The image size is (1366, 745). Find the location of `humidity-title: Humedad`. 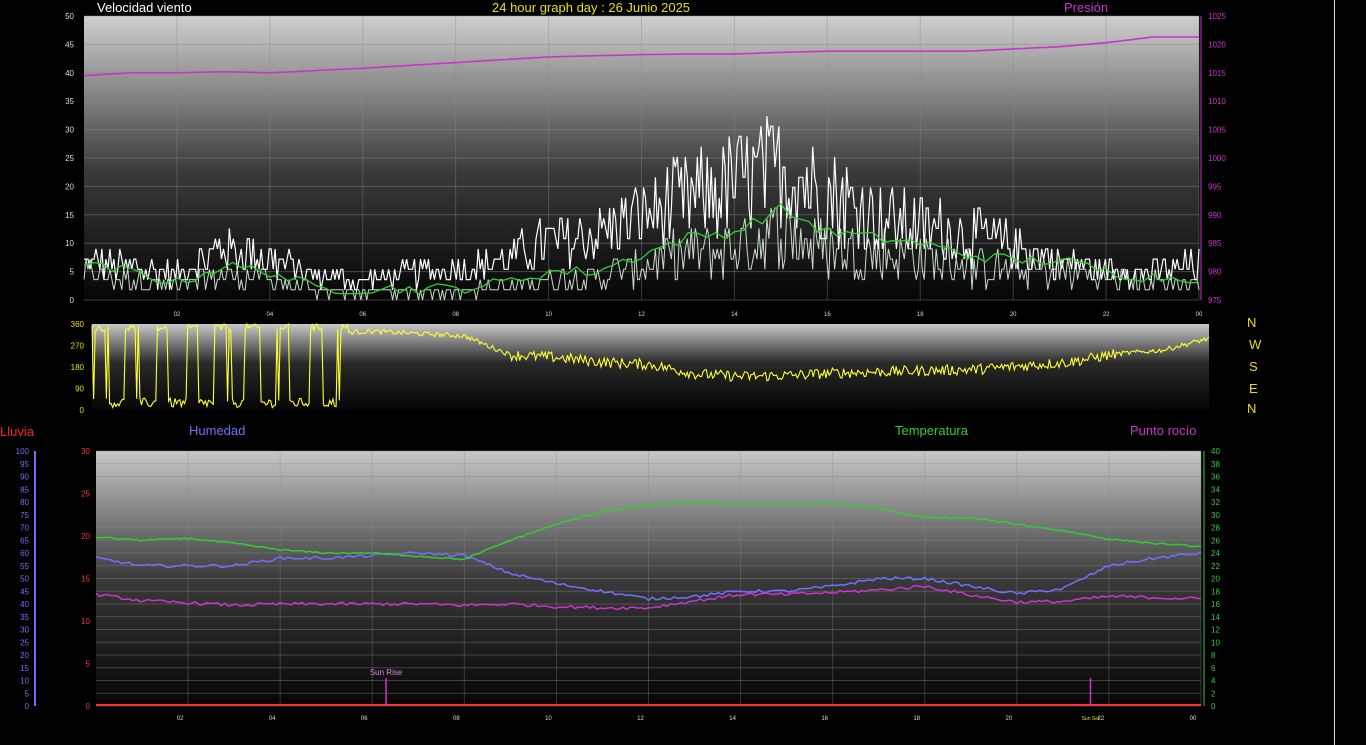

humidity-title: Humedad is located at coordinates (217, 430).